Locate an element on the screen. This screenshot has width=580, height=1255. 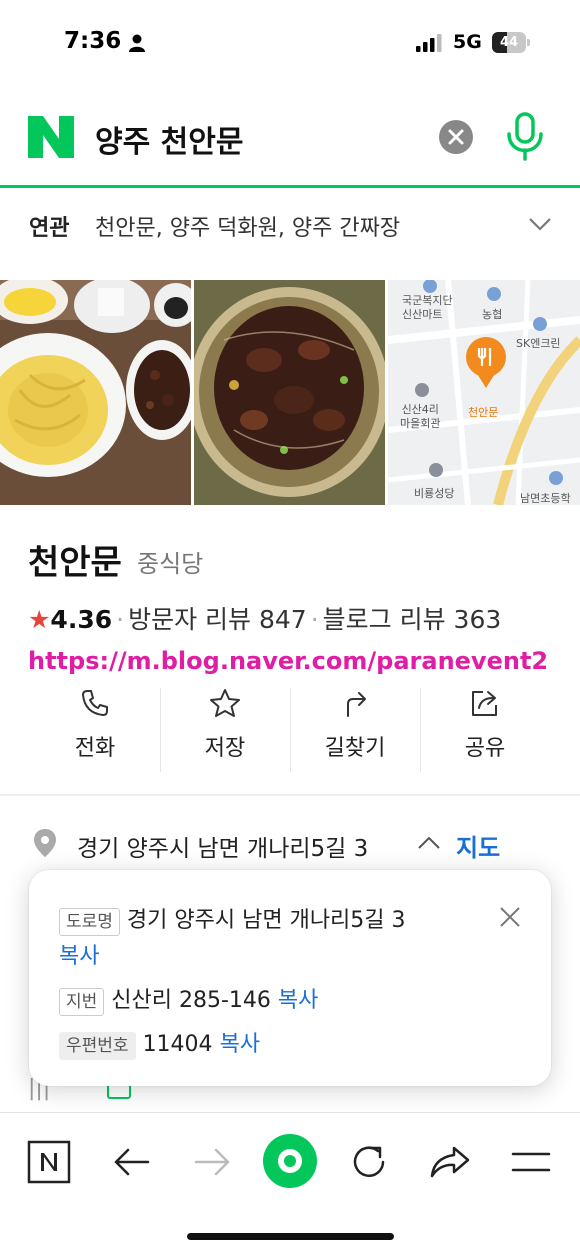
star-outline-icon is located at coordinates (225, 703).